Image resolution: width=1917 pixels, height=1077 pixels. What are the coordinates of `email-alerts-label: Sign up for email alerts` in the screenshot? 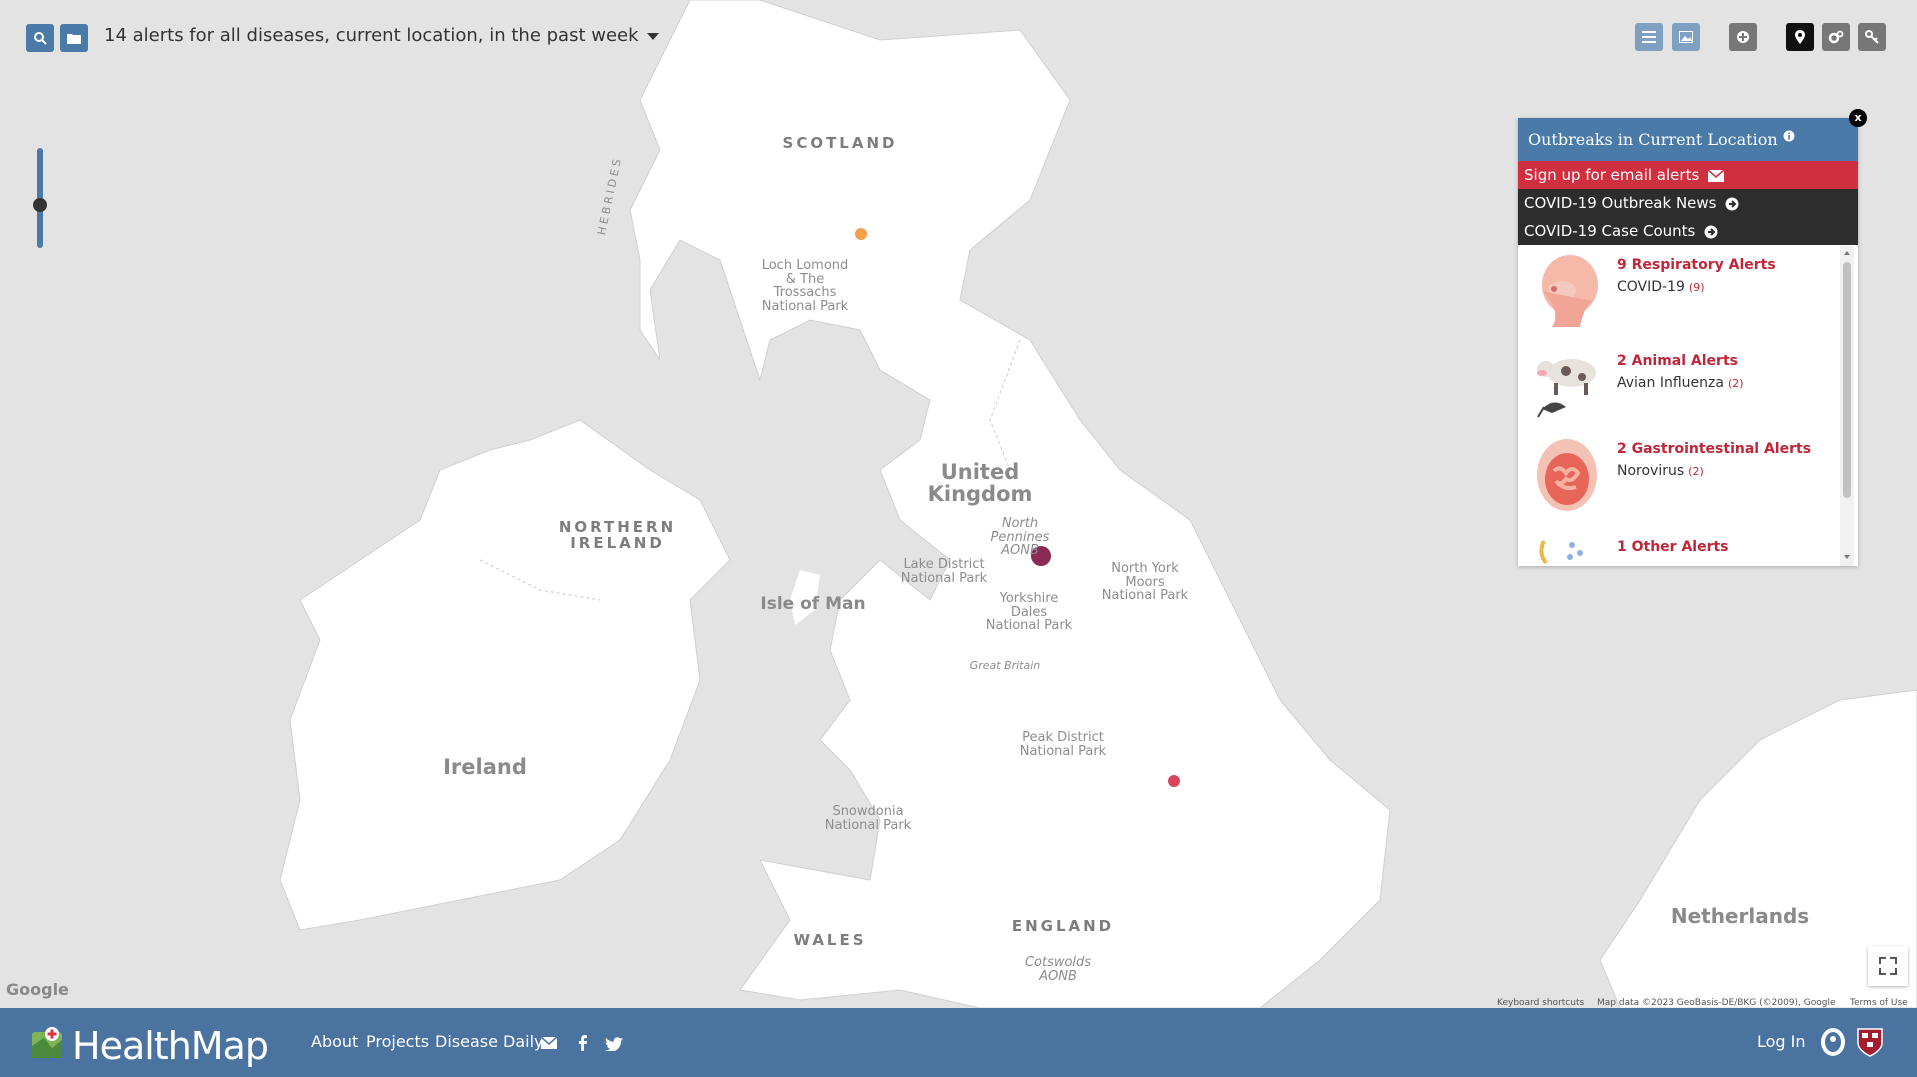 It's located at (1612, 175).